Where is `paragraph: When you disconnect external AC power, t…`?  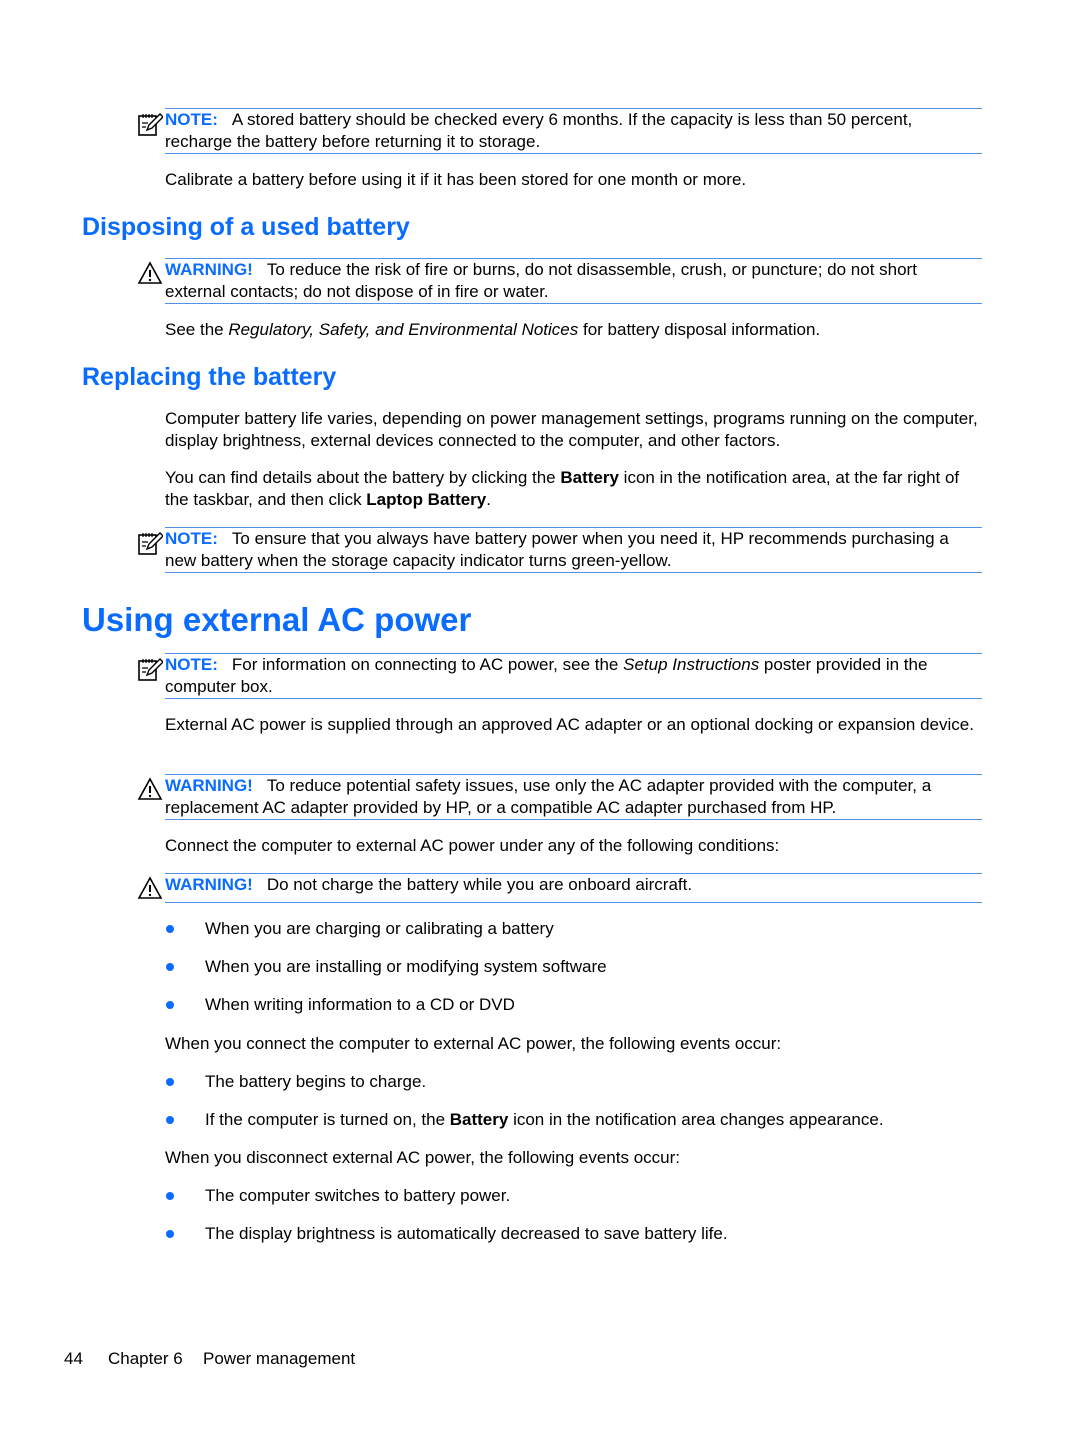 paragraph: When you disconnect external AC power, t… is located at coordinates (423, 1157).